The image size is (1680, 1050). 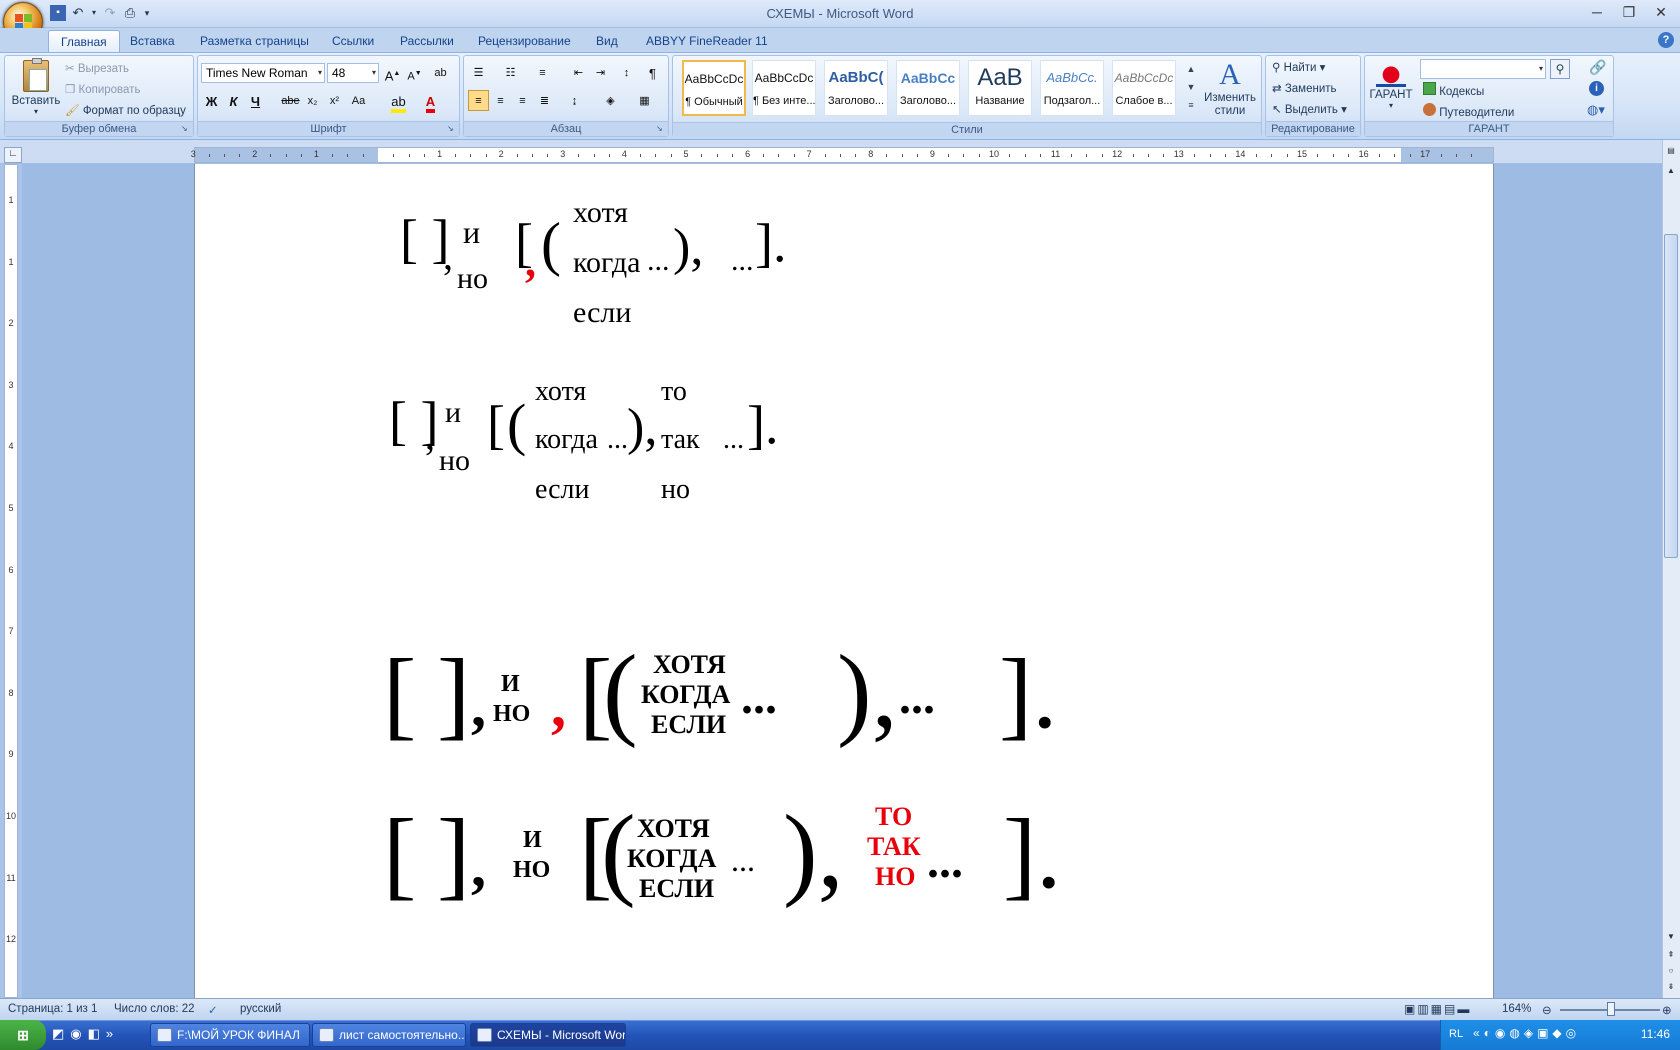 I want to click on guides-button: Путеводители, so click(x=1468, y=111).